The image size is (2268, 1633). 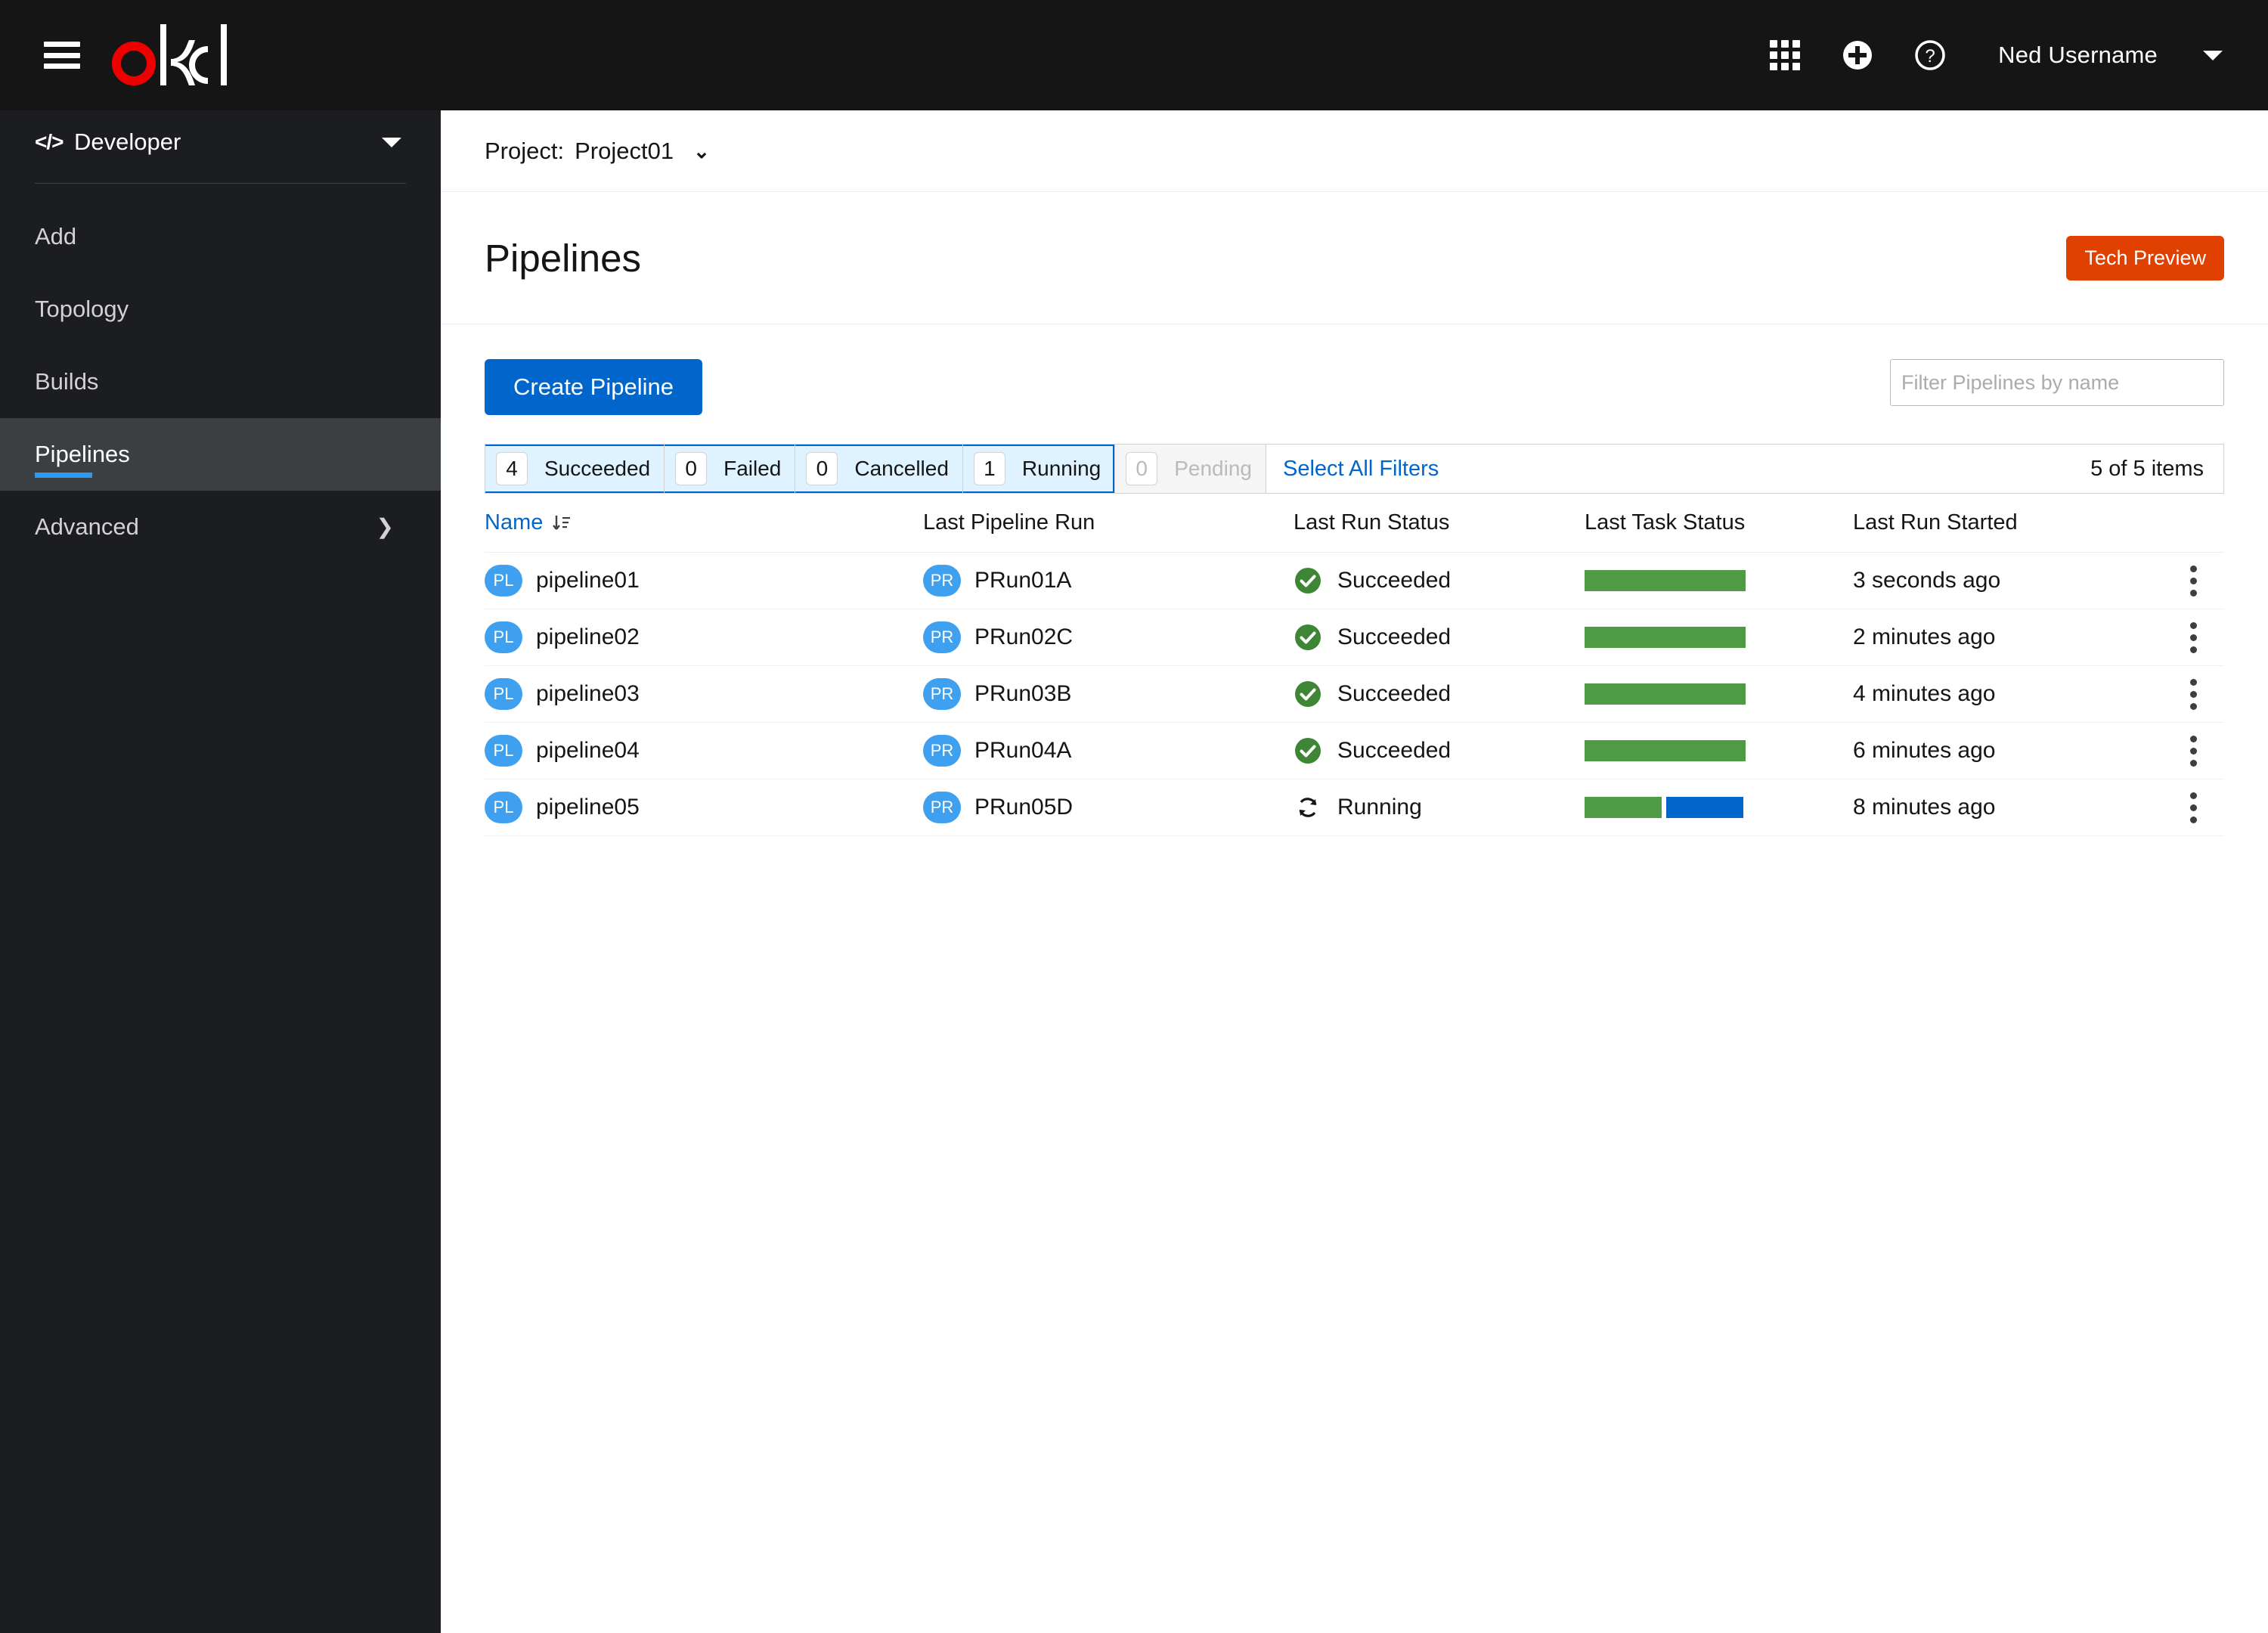 I want to click on cell-last-pipeline-run: PR PRun04A, so click(x=1108, y=751).